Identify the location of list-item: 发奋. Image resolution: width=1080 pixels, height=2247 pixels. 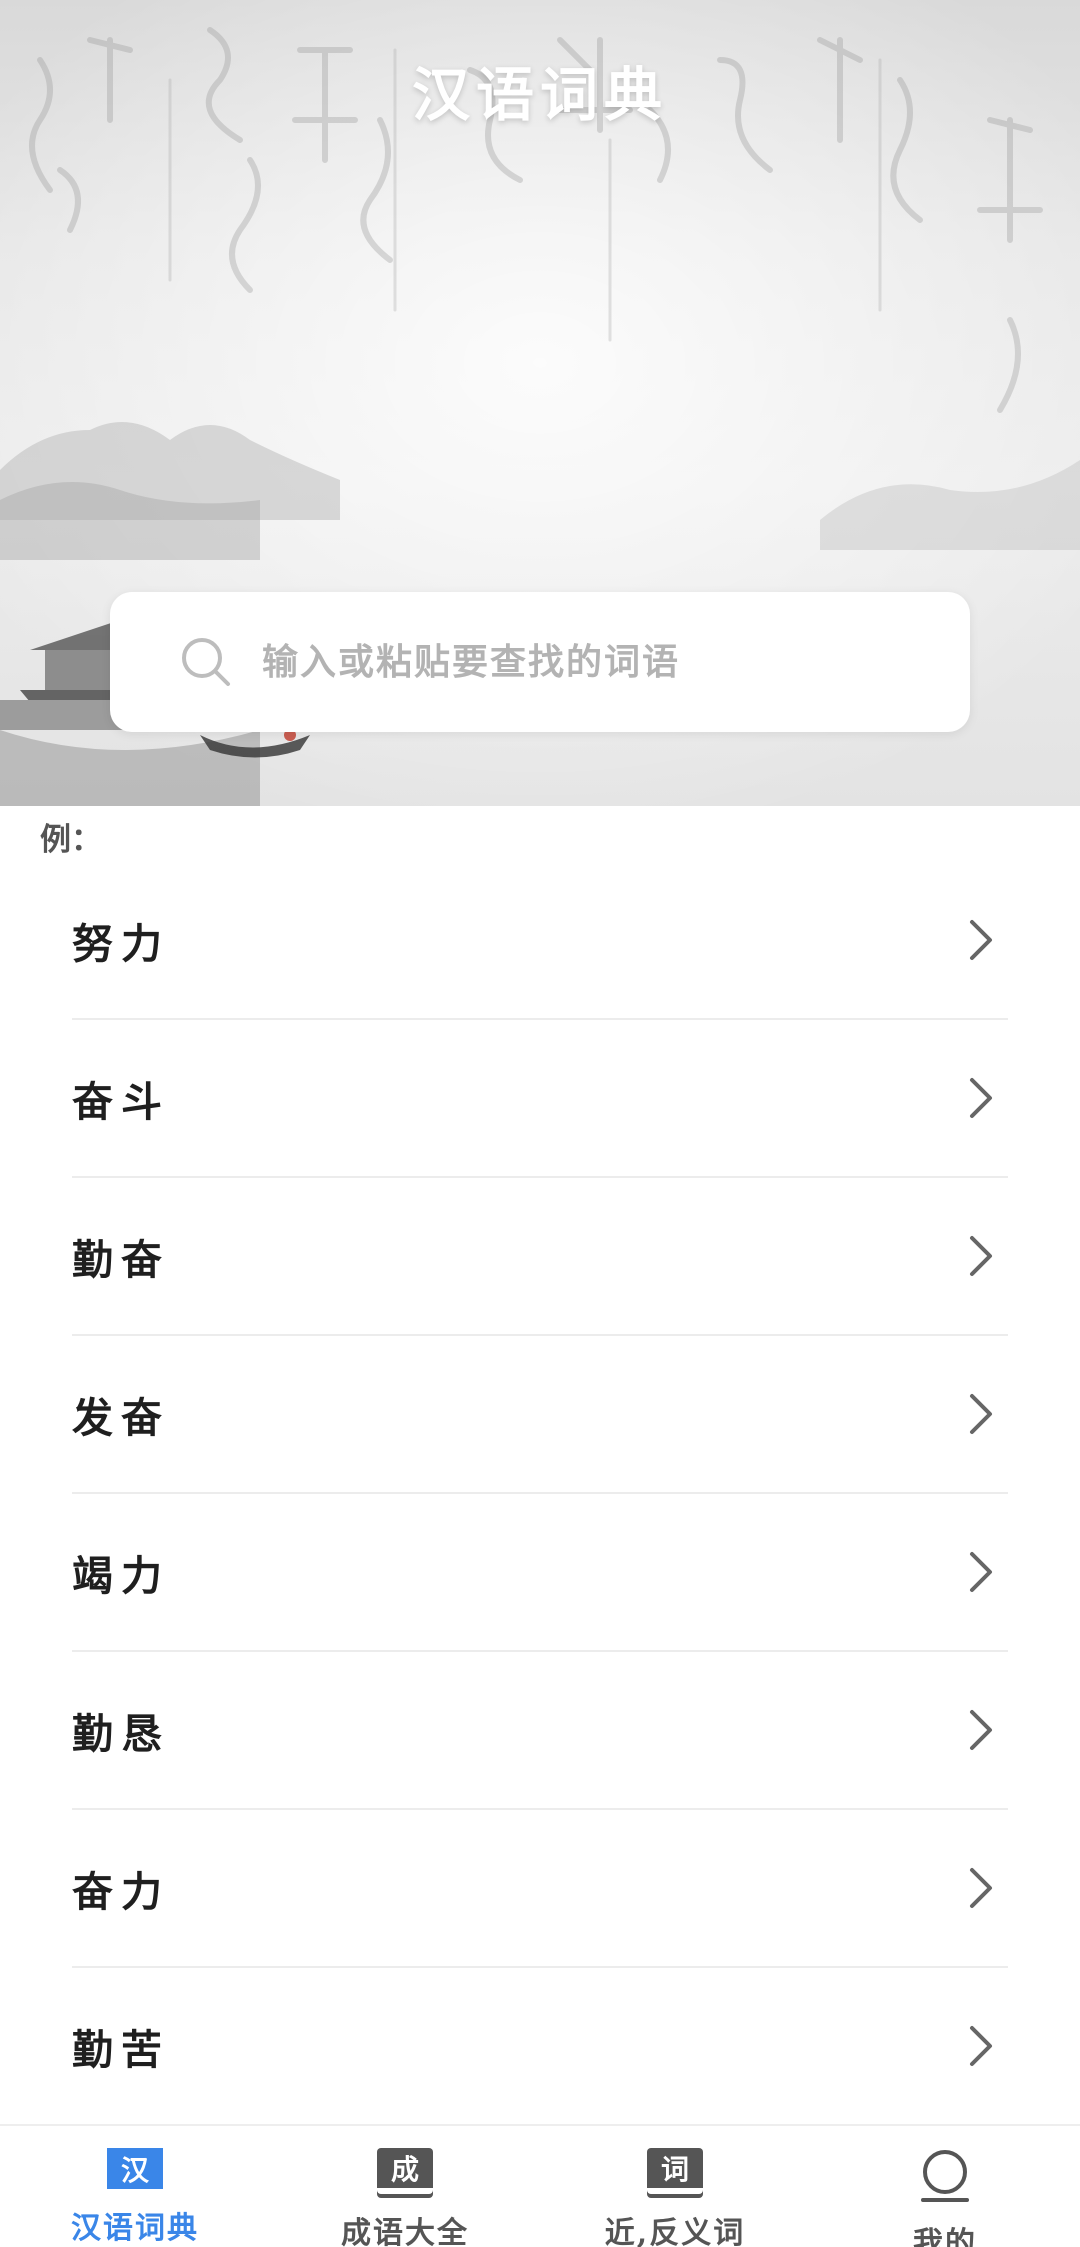
(540, 1415).